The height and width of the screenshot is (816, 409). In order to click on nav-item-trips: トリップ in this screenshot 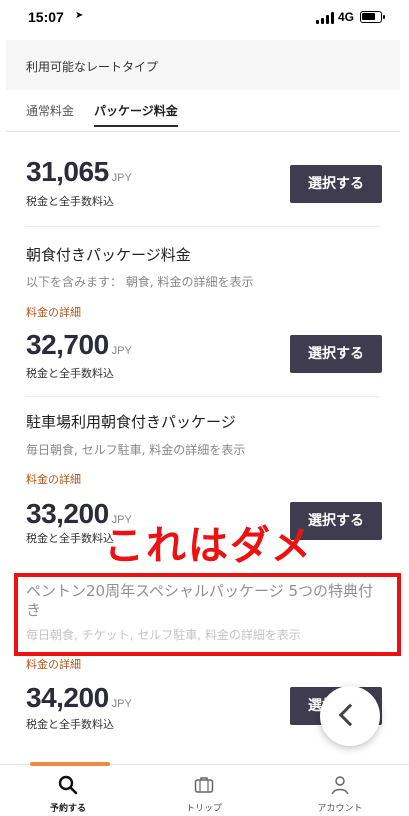, I will do `click(204, 790)`.